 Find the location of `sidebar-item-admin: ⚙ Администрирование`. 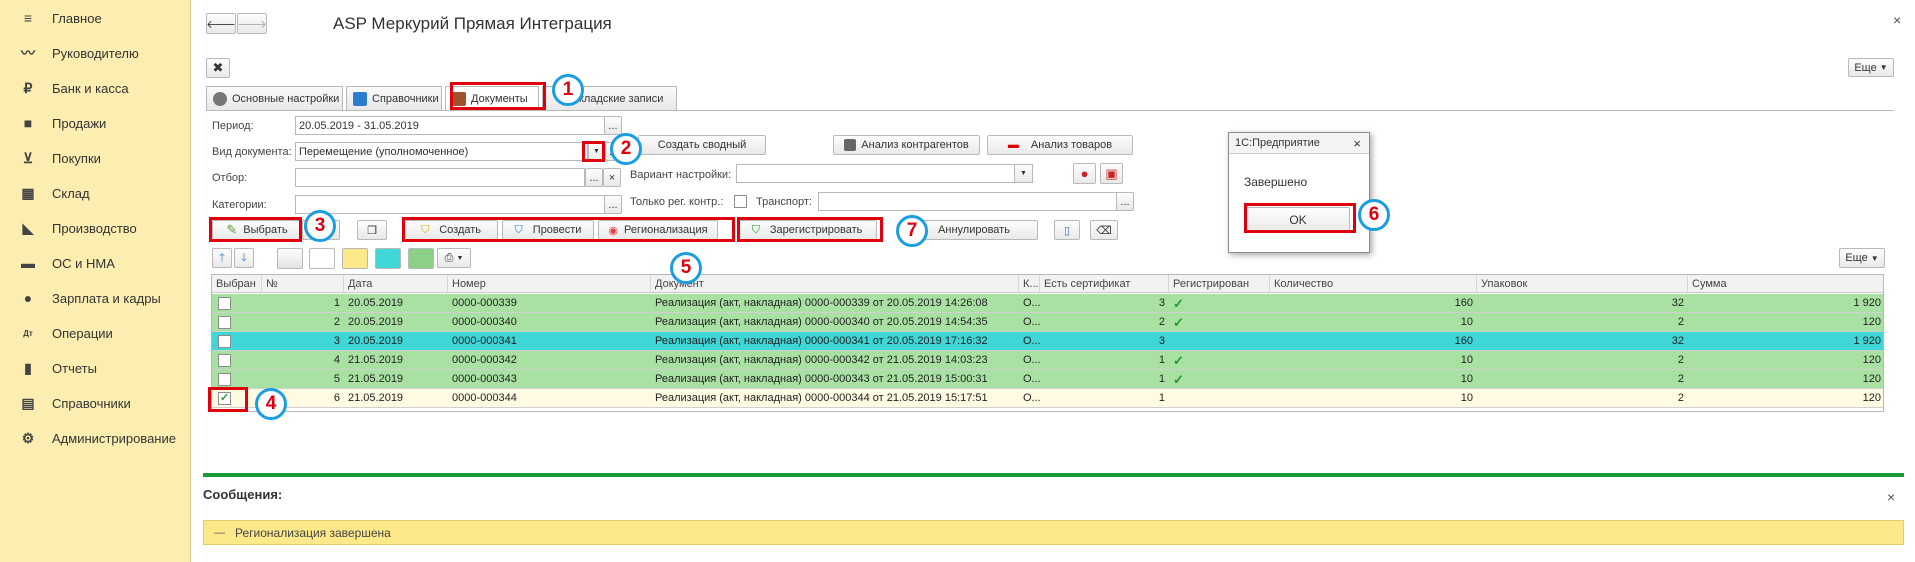

sidebar-item-admin: ⚙ Администрирование is located at coordinates (95, 438).